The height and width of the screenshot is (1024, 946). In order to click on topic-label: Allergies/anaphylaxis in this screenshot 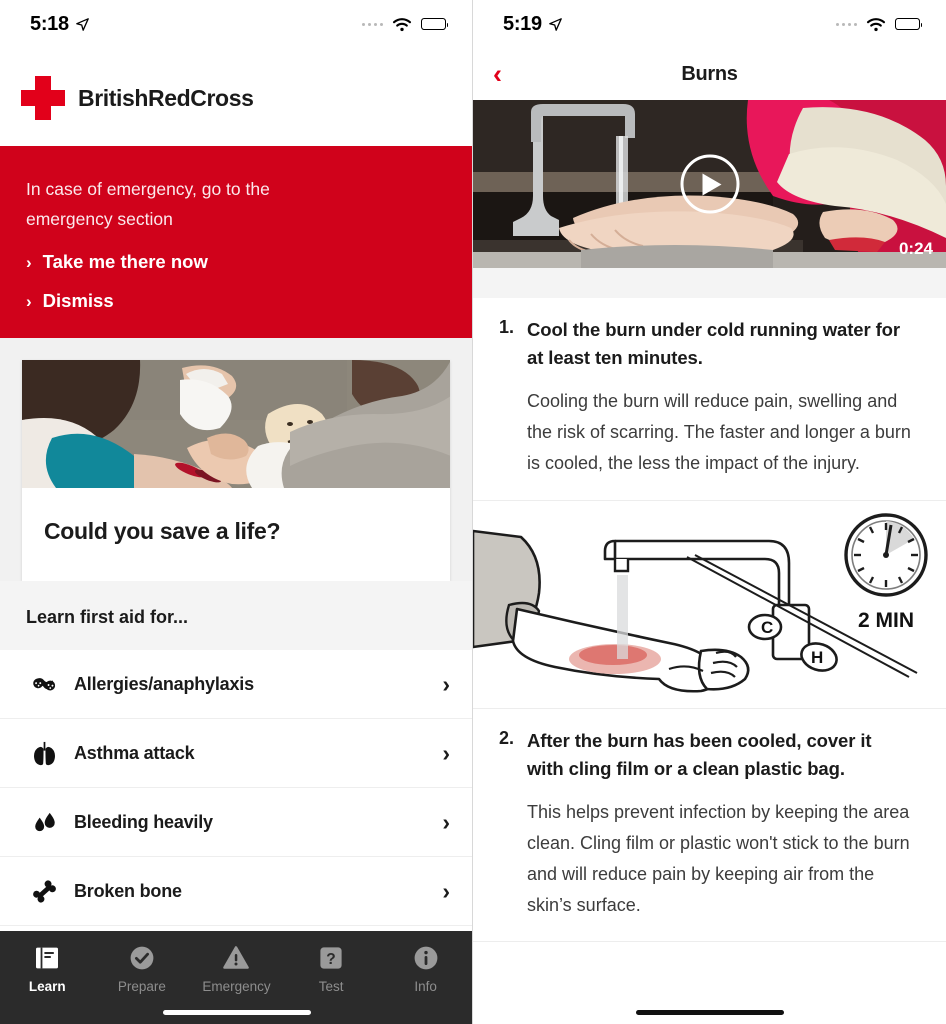, I will do `click(164, 683)`.